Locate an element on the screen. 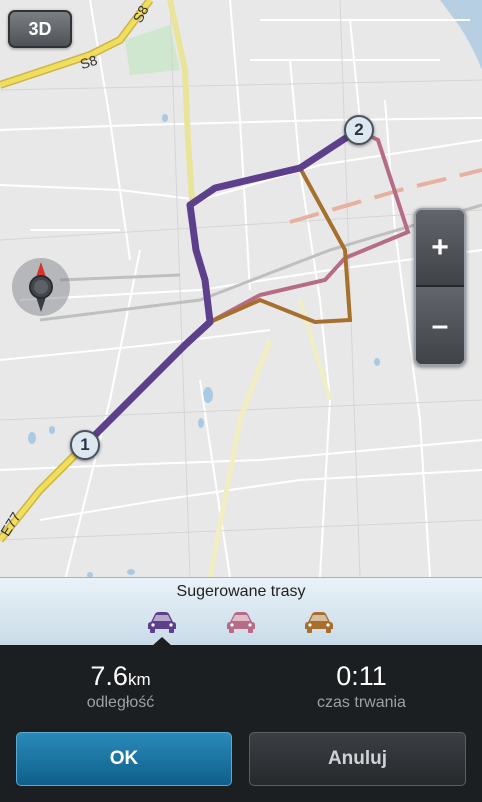 This screenshot has height=802, width=482. route-option-1-car-icon is located at coordinates (162, 622).